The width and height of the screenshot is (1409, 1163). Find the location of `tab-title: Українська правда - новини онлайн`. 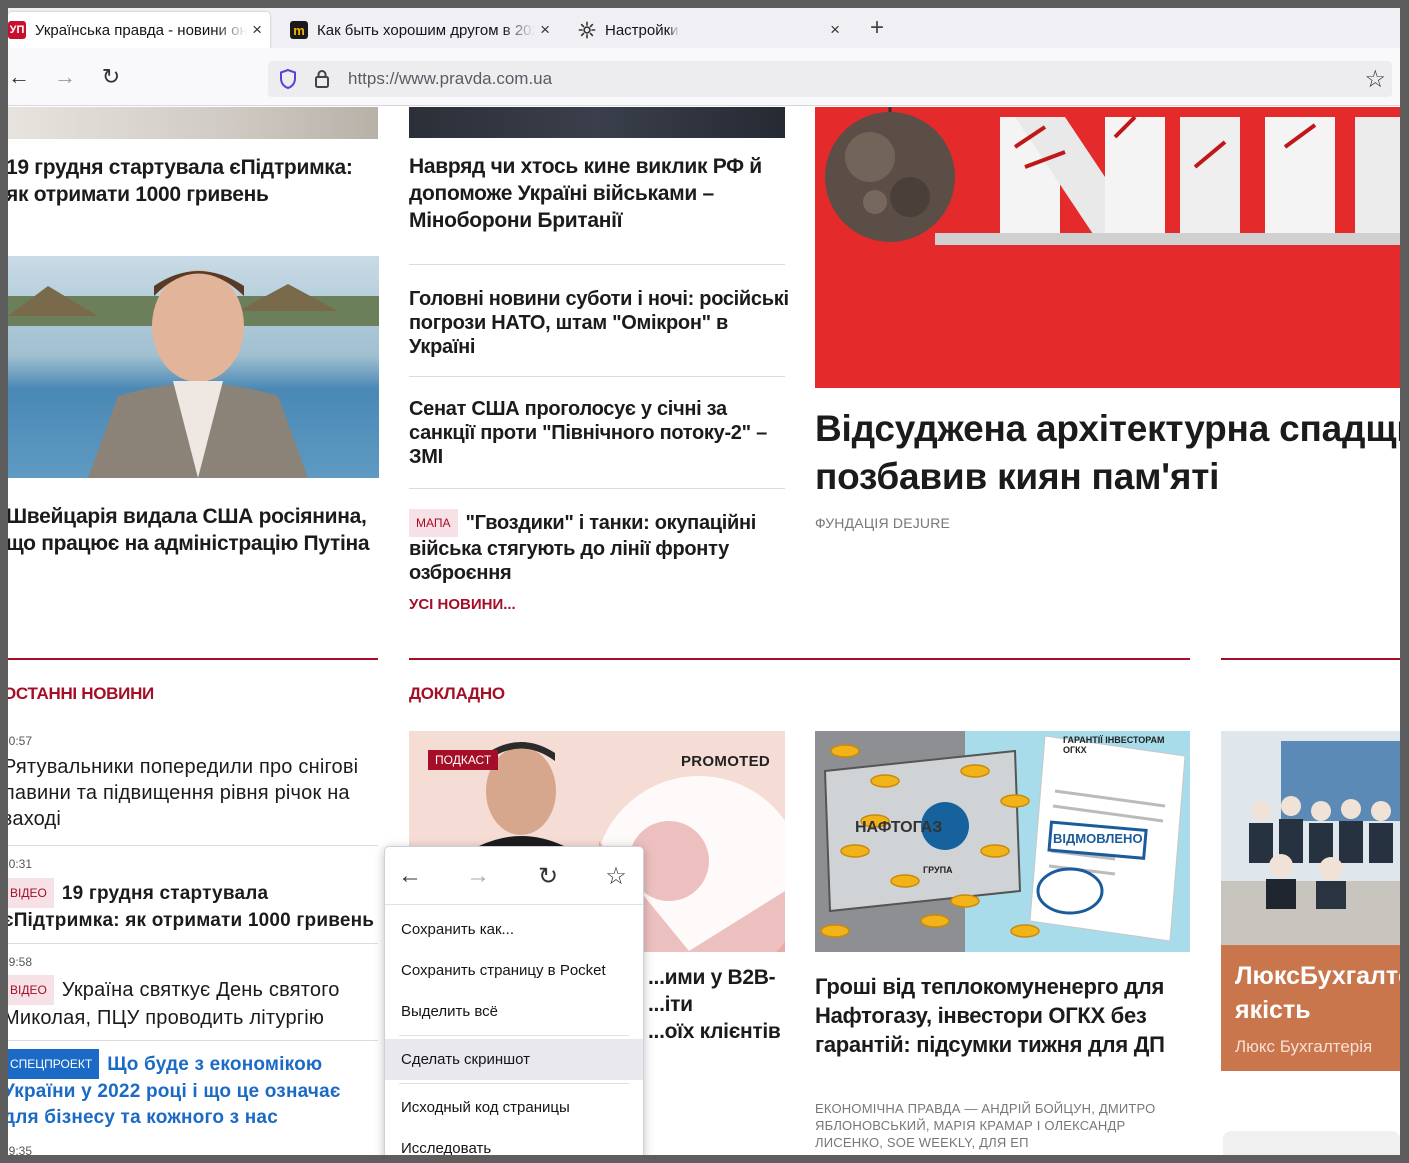

tab-title: Українська правда - новини онлайн is located at coordinates (141, 30).